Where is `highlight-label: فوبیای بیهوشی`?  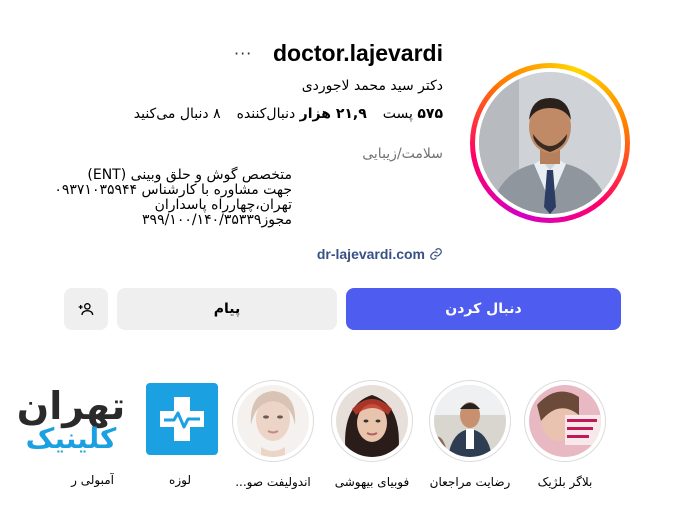 highlight-label: فوبیای بیهوشی is located at coordinates (372, 482).